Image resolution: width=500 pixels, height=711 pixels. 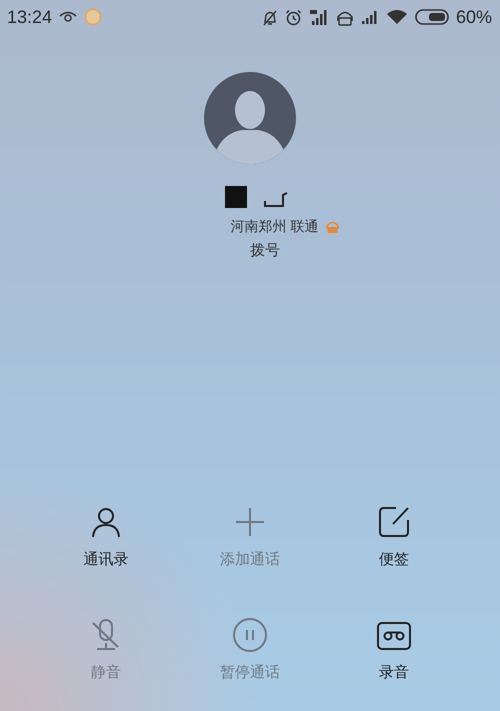 I want to click on note-edit-icon, so click(x=394, y=522).